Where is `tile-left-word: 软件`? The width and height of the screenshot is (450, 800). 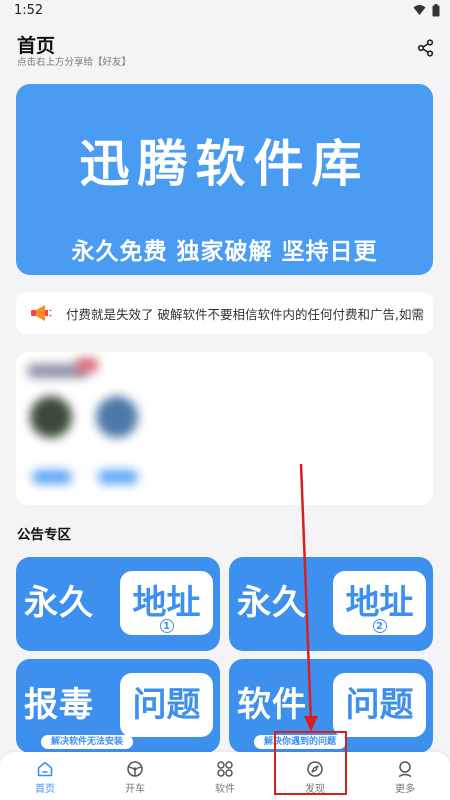
tile-left-word: 软件 is located at coordinates (272, 705).